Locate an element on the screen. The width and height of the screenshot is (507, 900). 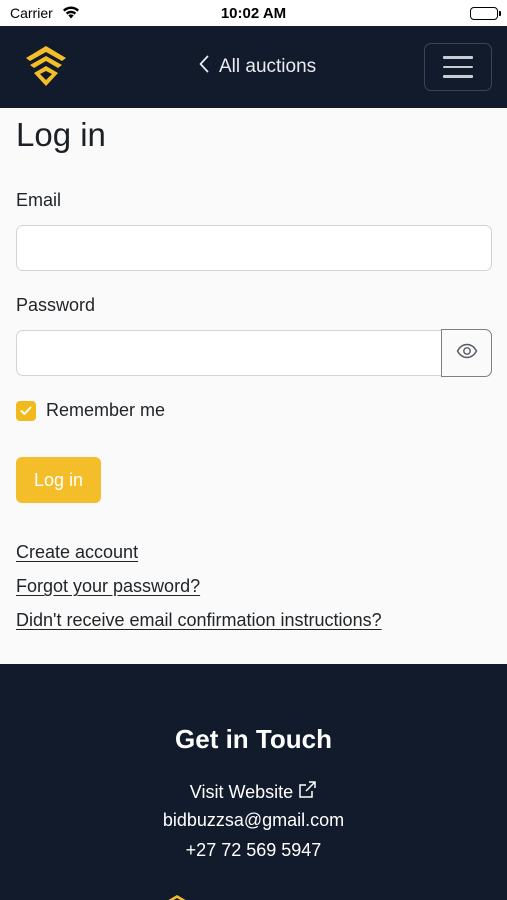
back-to-auctions-link: All auctions is located at coordinates (257, 67).